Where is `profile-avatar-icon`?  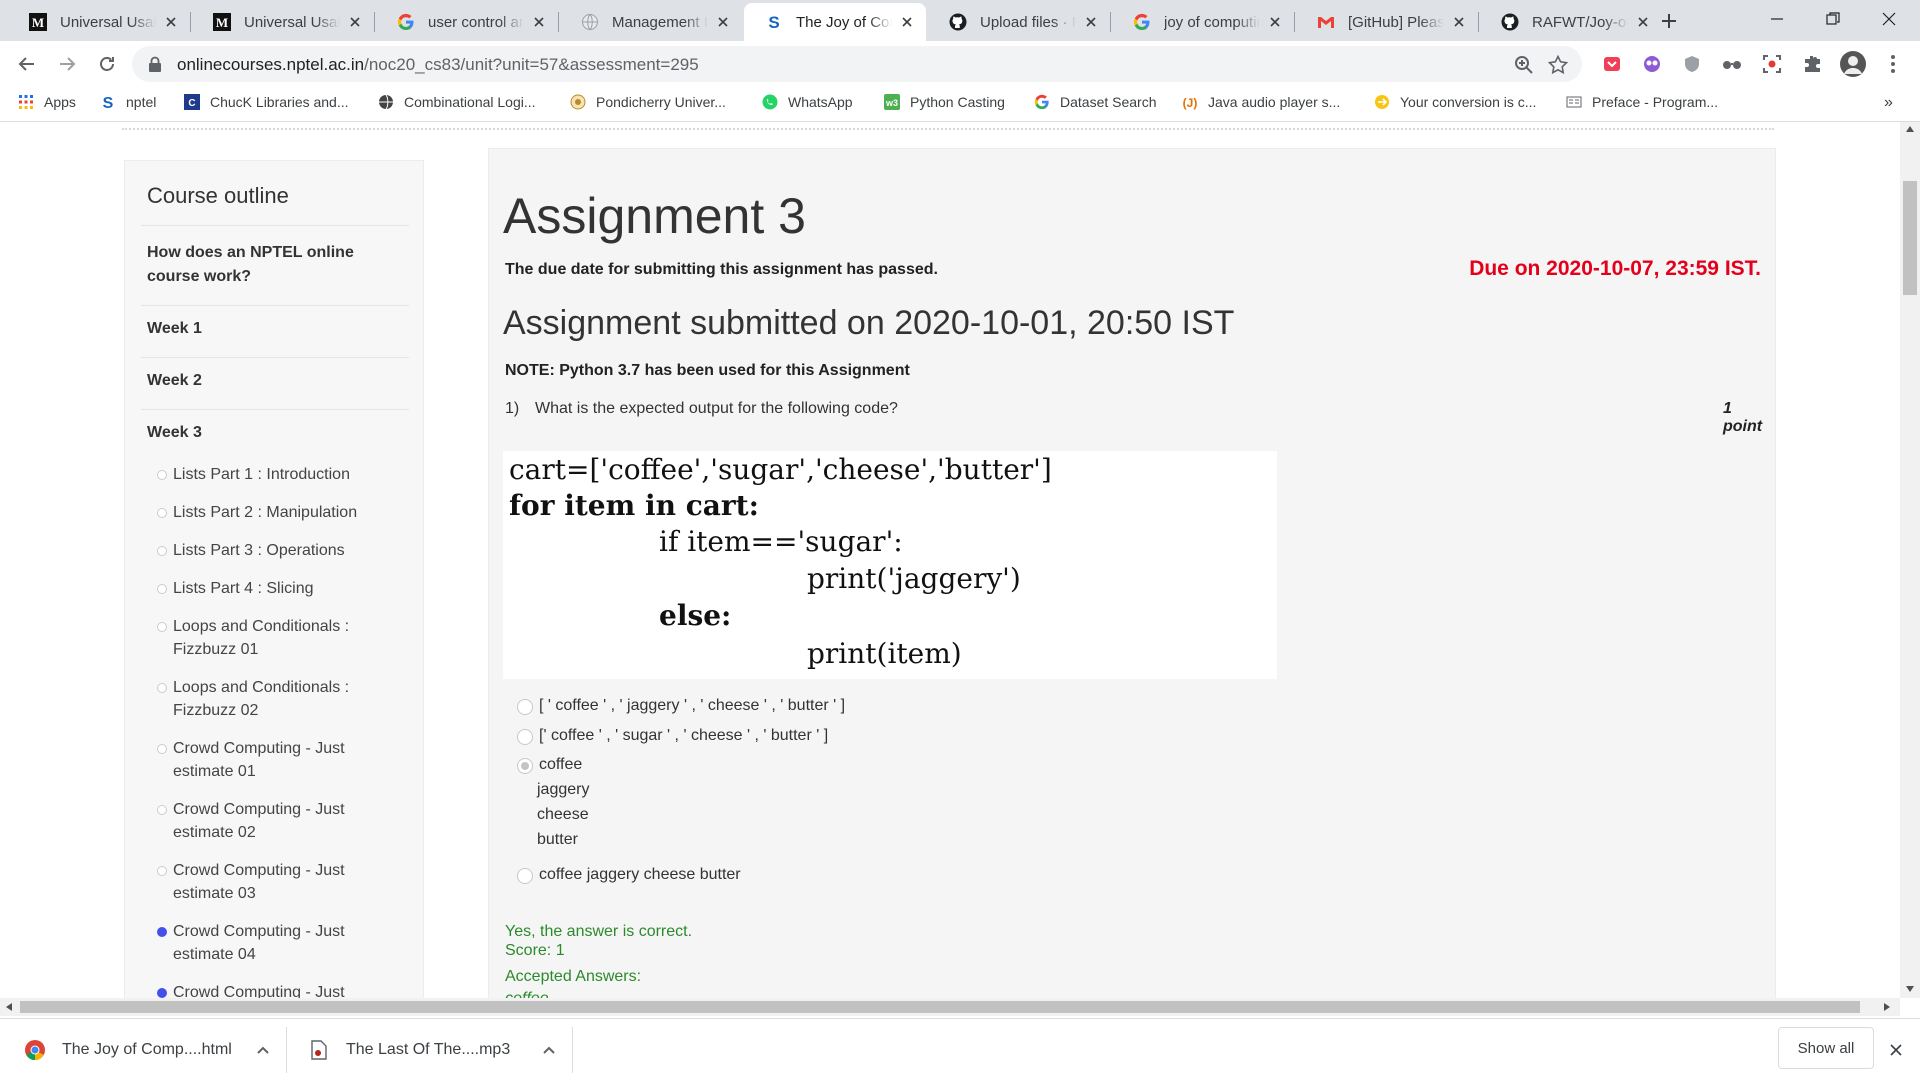 profile-avatar-icon is located at coordinates (1853, 64).